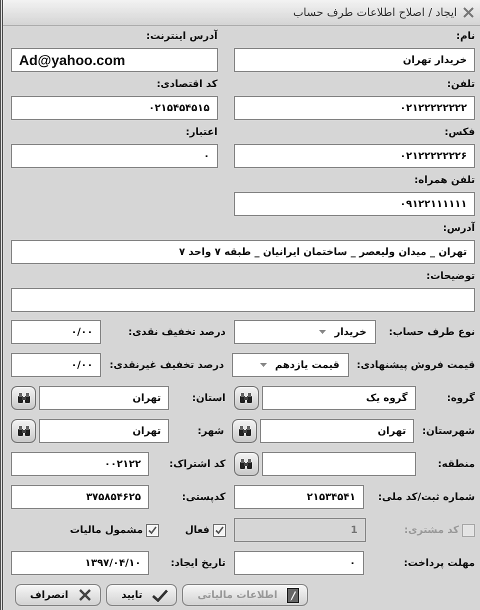 The height and width of the screenshot is (610, 480). What do you see at coordinates (456, 464) in the screenshot?
I see `field-label: منطقه:` at bounding box center [456, 464].